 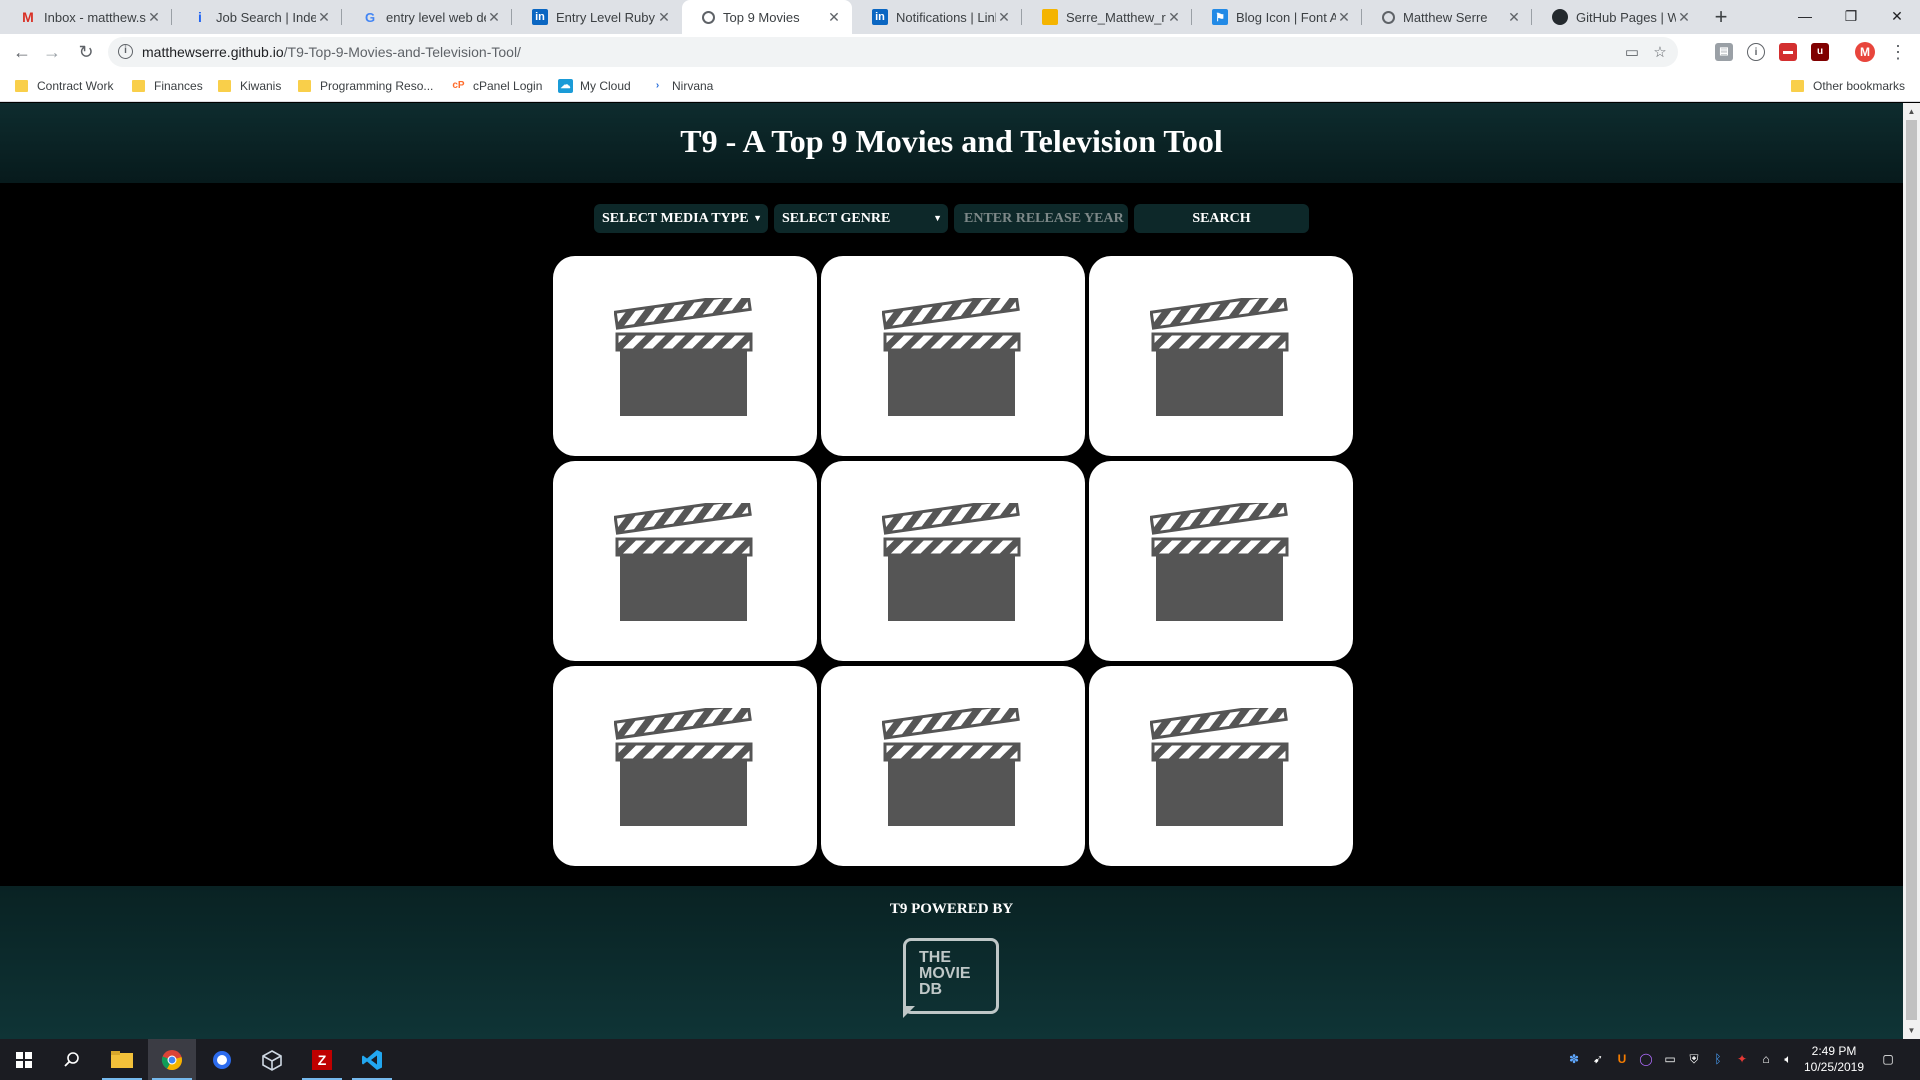 What do you see at coordinates (322, 1059) in the screenshot?
I see `filezilla-button: Z` at bounding box center [322, 1059].